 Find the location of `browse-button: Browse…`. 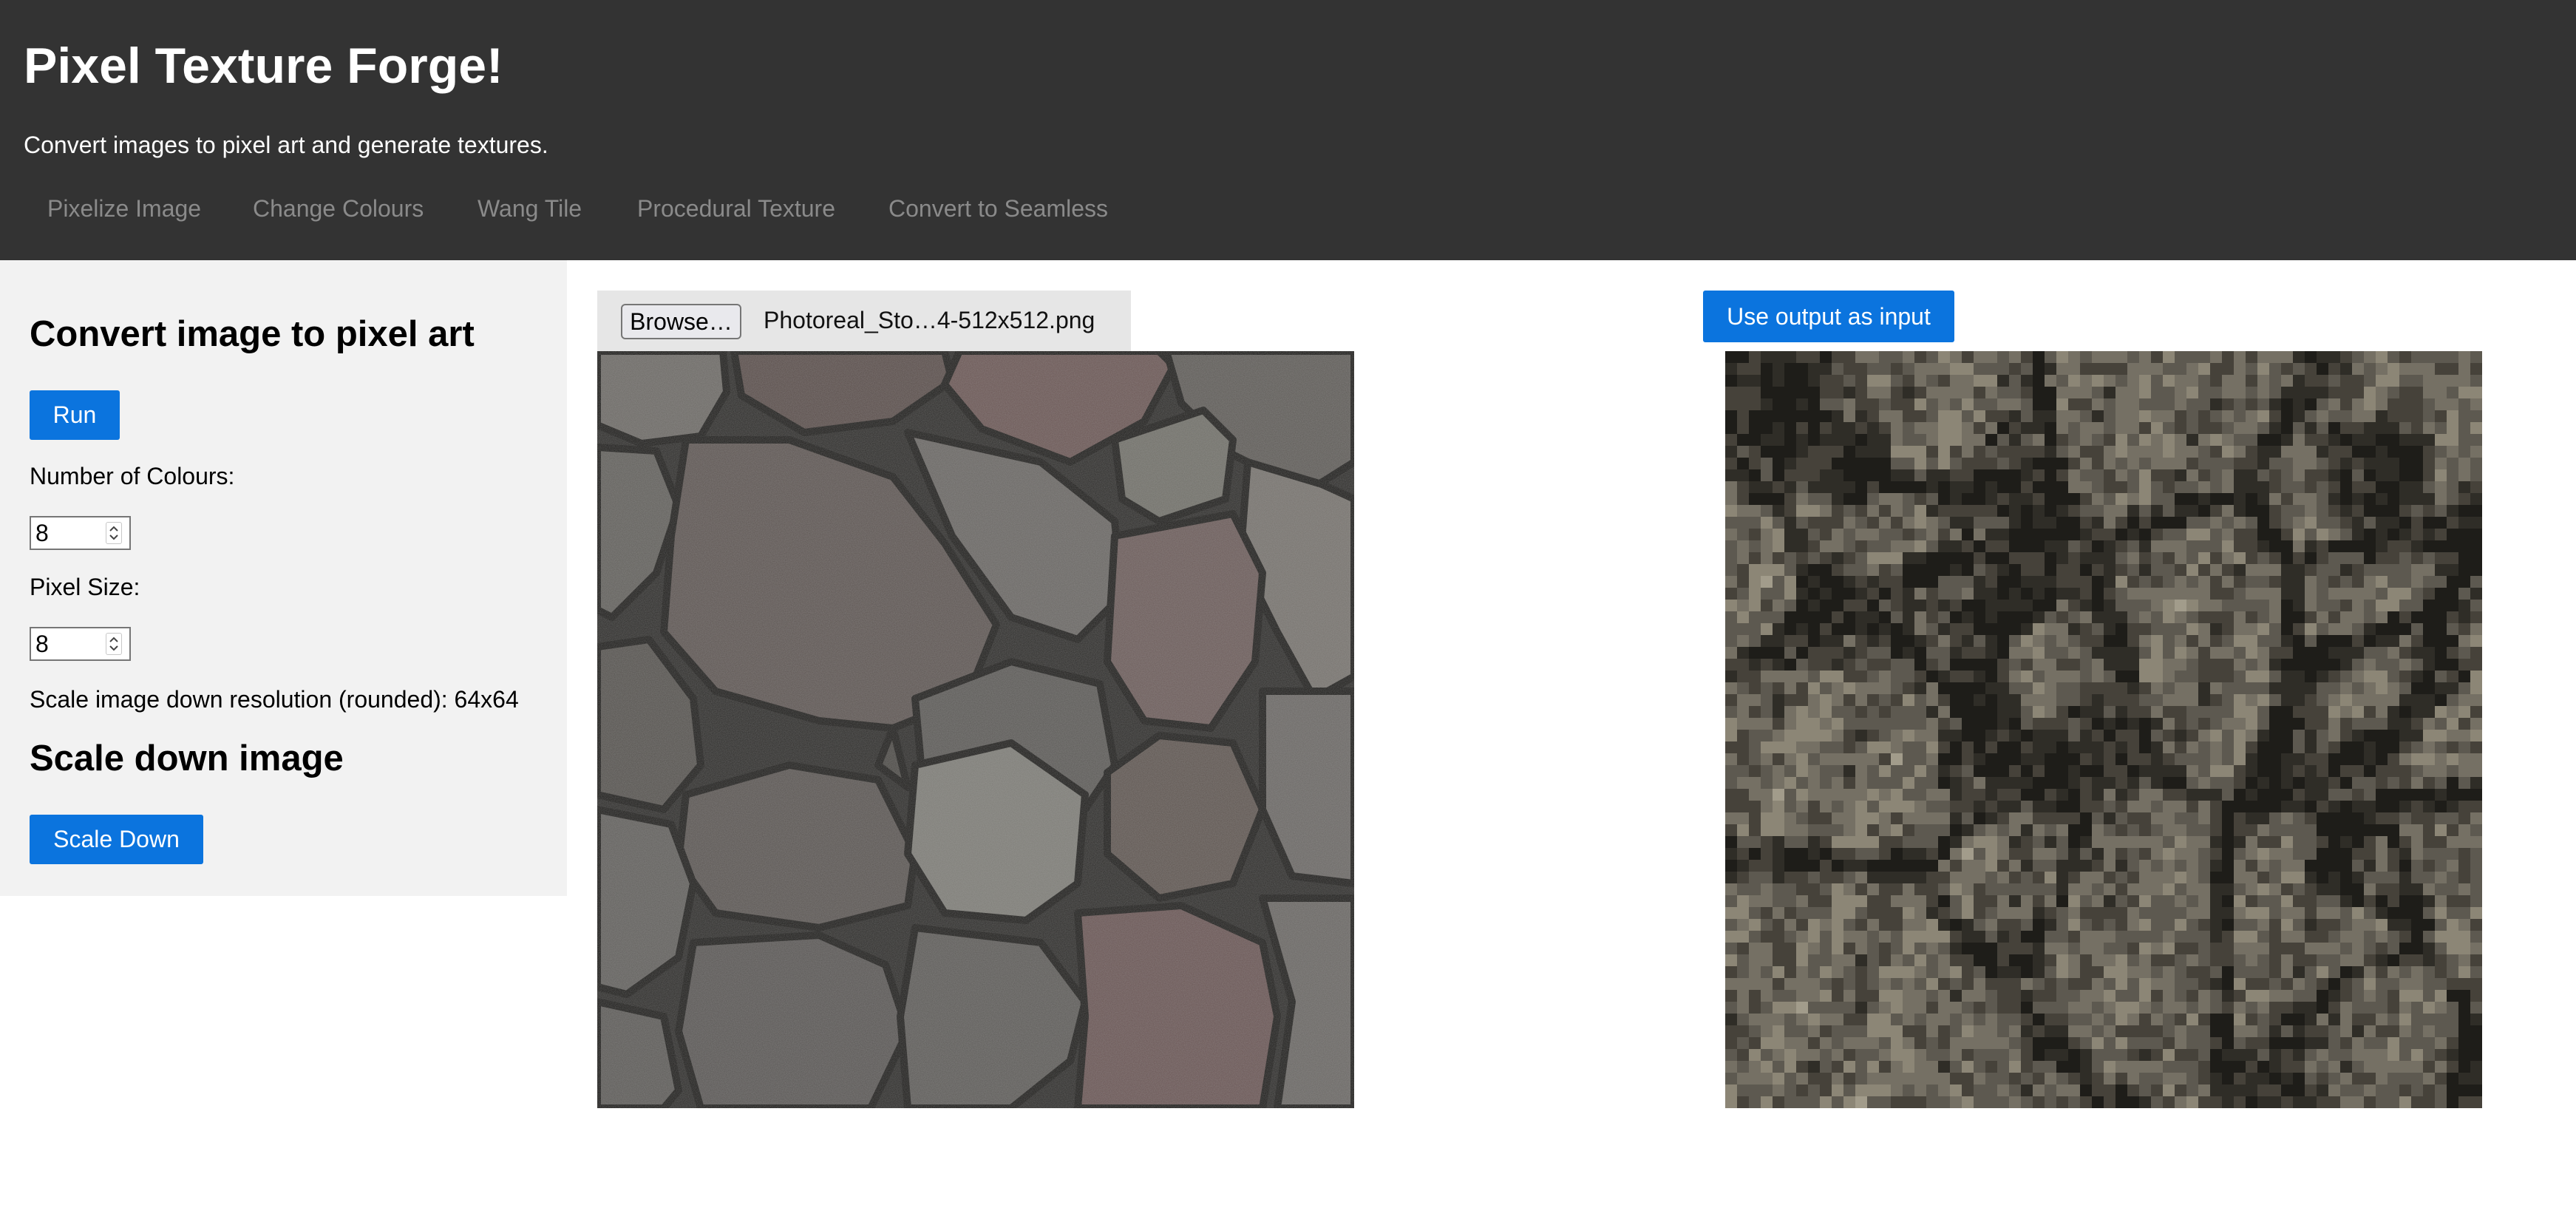

browse-button: Browse… is located at coordinates (681, 321).